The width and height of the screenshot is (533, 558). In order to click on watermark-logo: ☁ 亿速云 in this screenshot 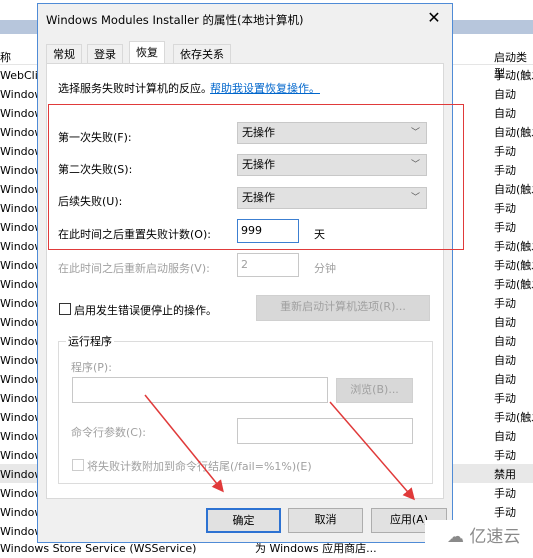, I will do `click(479, 537)`.